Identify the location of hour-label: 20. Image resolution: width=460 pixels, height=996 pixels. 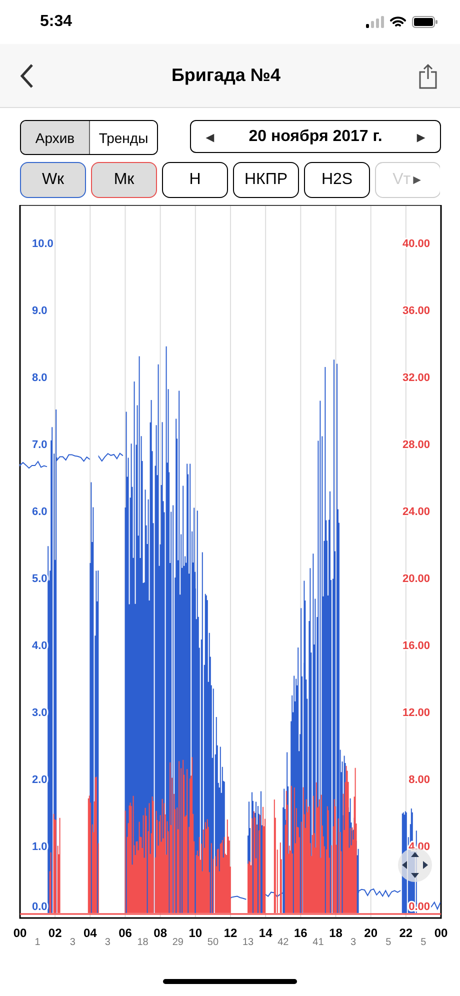
(371, 933).